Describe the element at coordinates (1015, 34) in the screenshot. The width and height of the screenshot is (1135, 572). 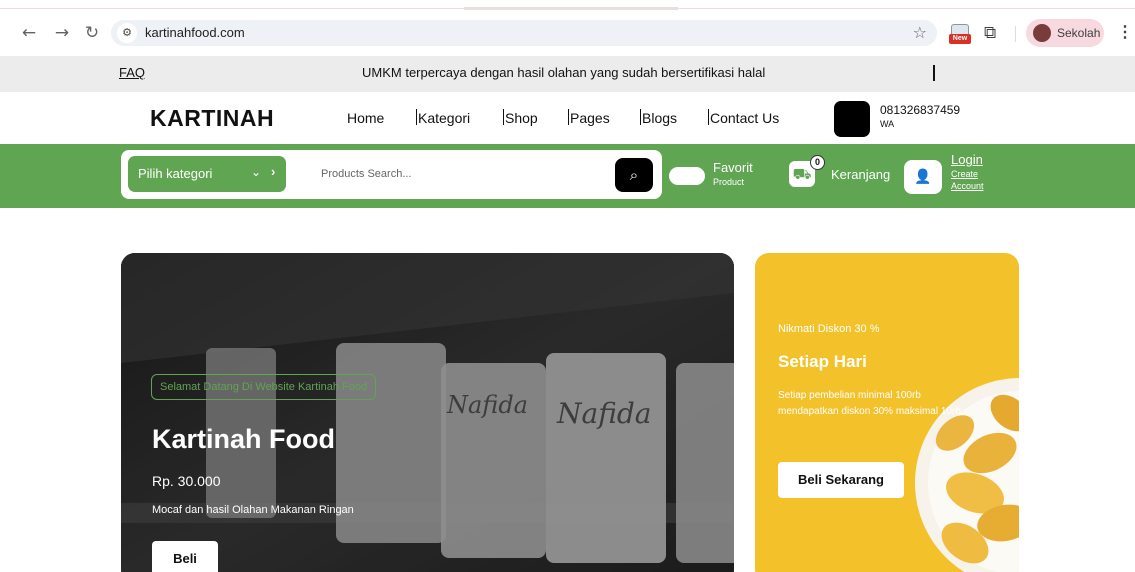
I see `toolbar-divider` at that location.